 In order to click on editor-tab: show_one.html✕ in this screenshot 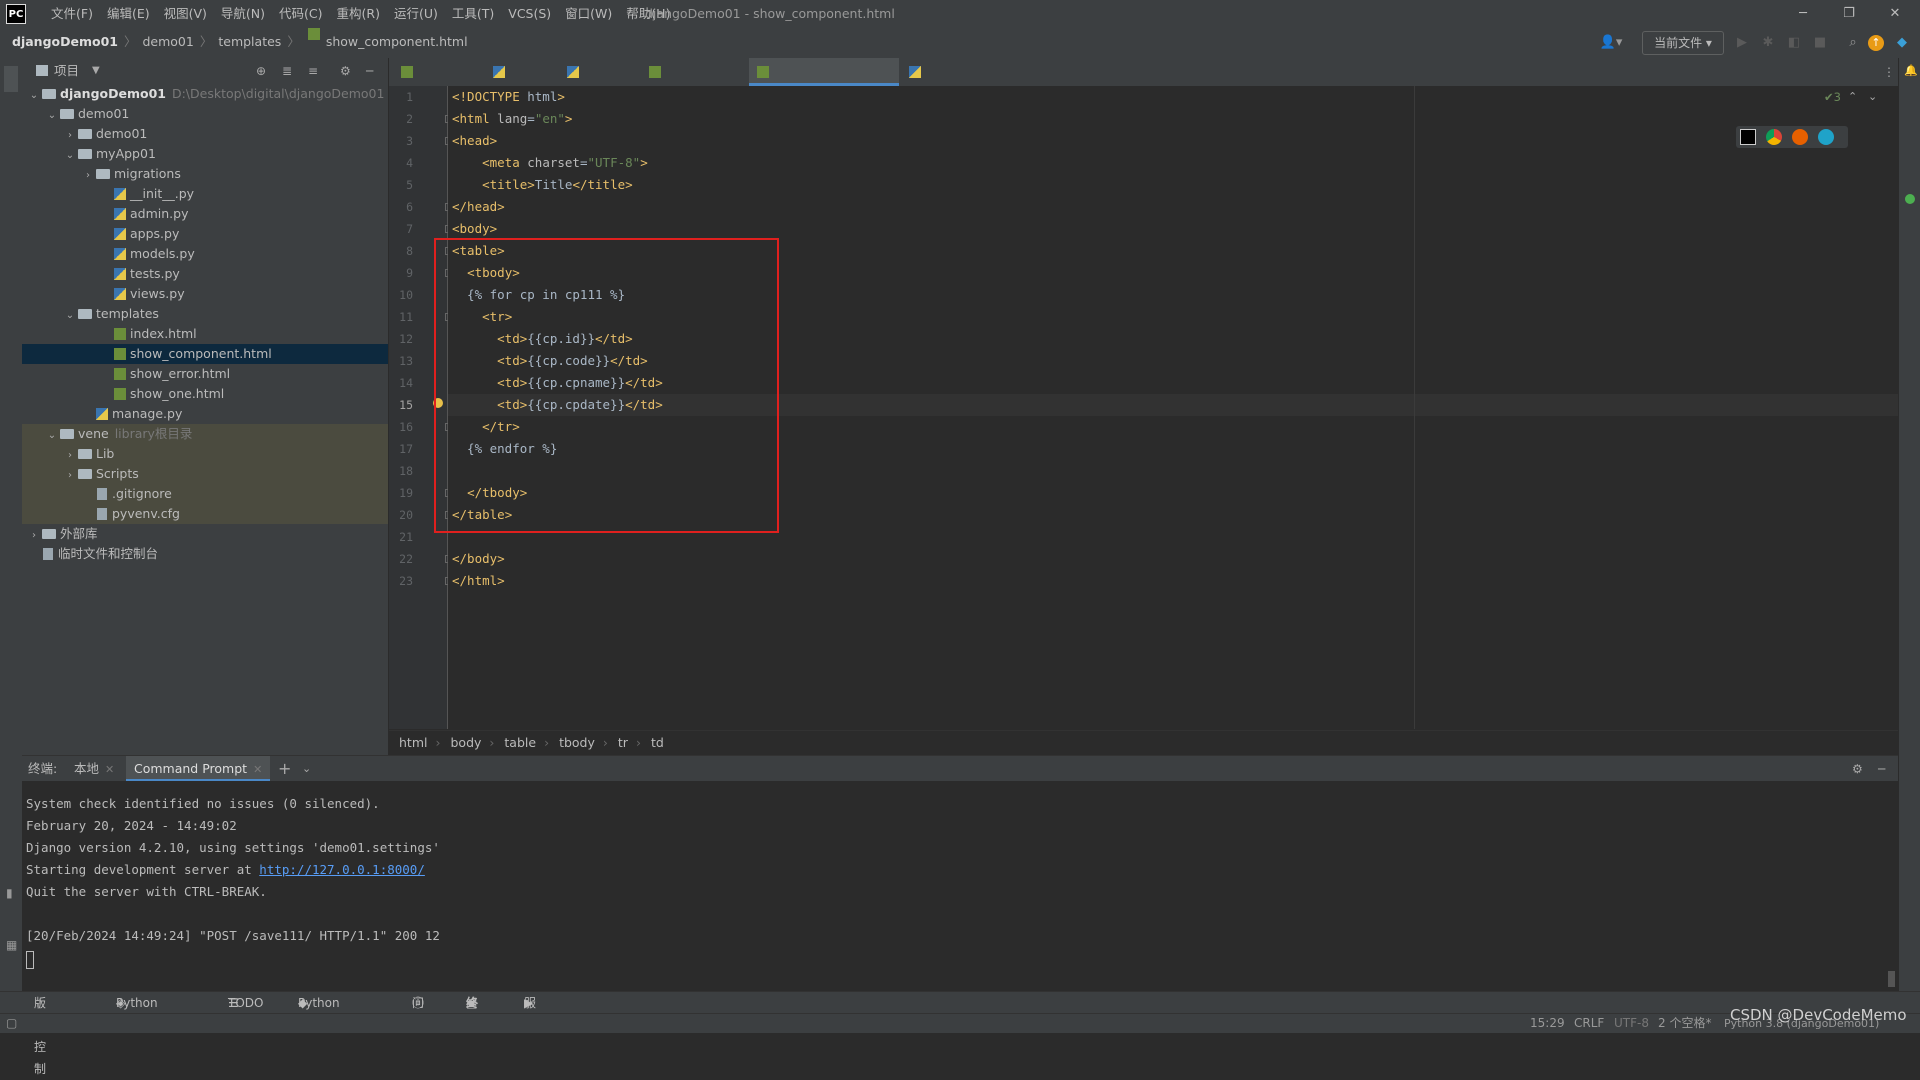, I will do `click(698, 82)`.